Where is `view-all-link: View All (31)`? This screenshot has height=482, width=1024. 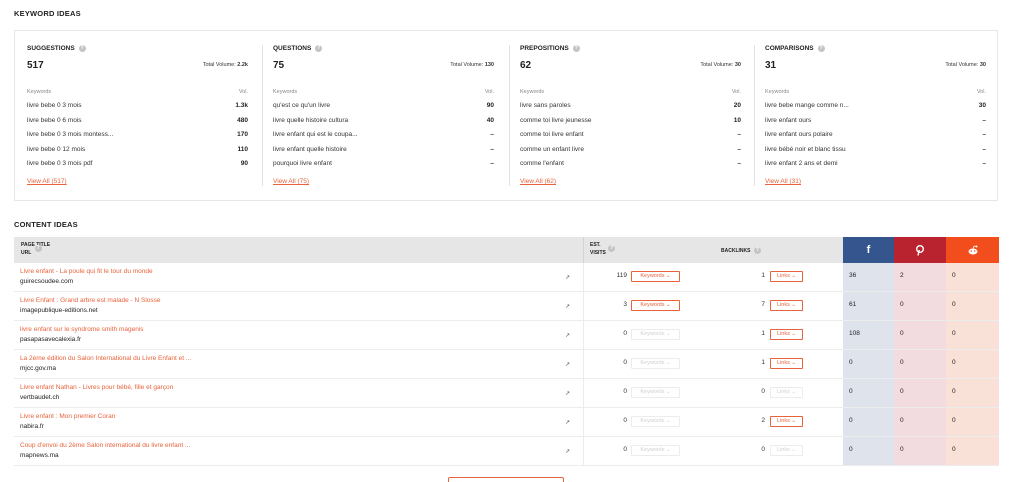 view-all-link: View All (31) is located at coordinates (783, 181).